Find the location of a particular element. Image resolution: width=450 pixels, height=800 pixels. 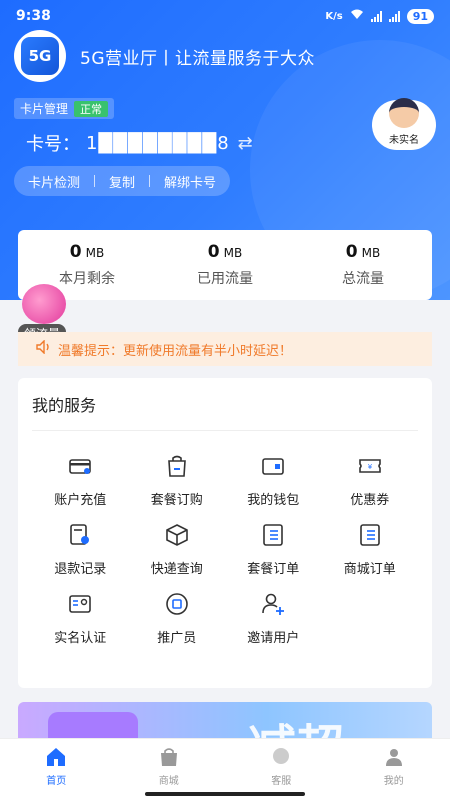

realname-avatar-button: 未实名 is located at coordinates (404, 124).